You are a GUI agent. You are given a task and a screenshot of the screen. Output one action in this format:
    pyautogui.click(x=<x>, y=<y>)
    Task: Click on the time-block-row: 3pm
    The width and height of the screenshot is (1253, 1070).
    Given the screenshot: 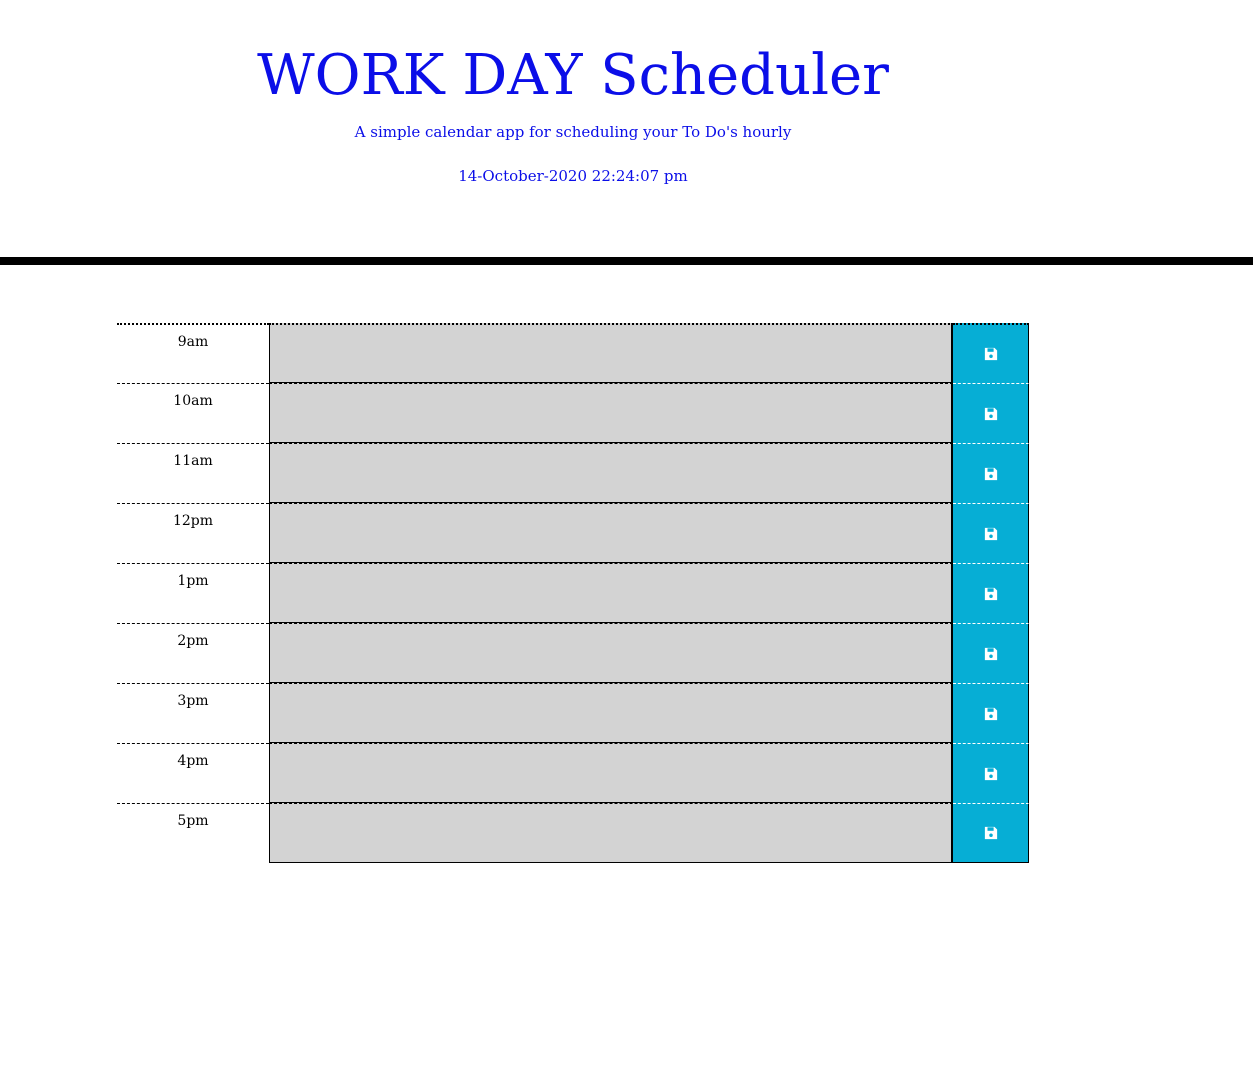 What is the action you would take?
    pyautogui.click(x=573, y=713)
    